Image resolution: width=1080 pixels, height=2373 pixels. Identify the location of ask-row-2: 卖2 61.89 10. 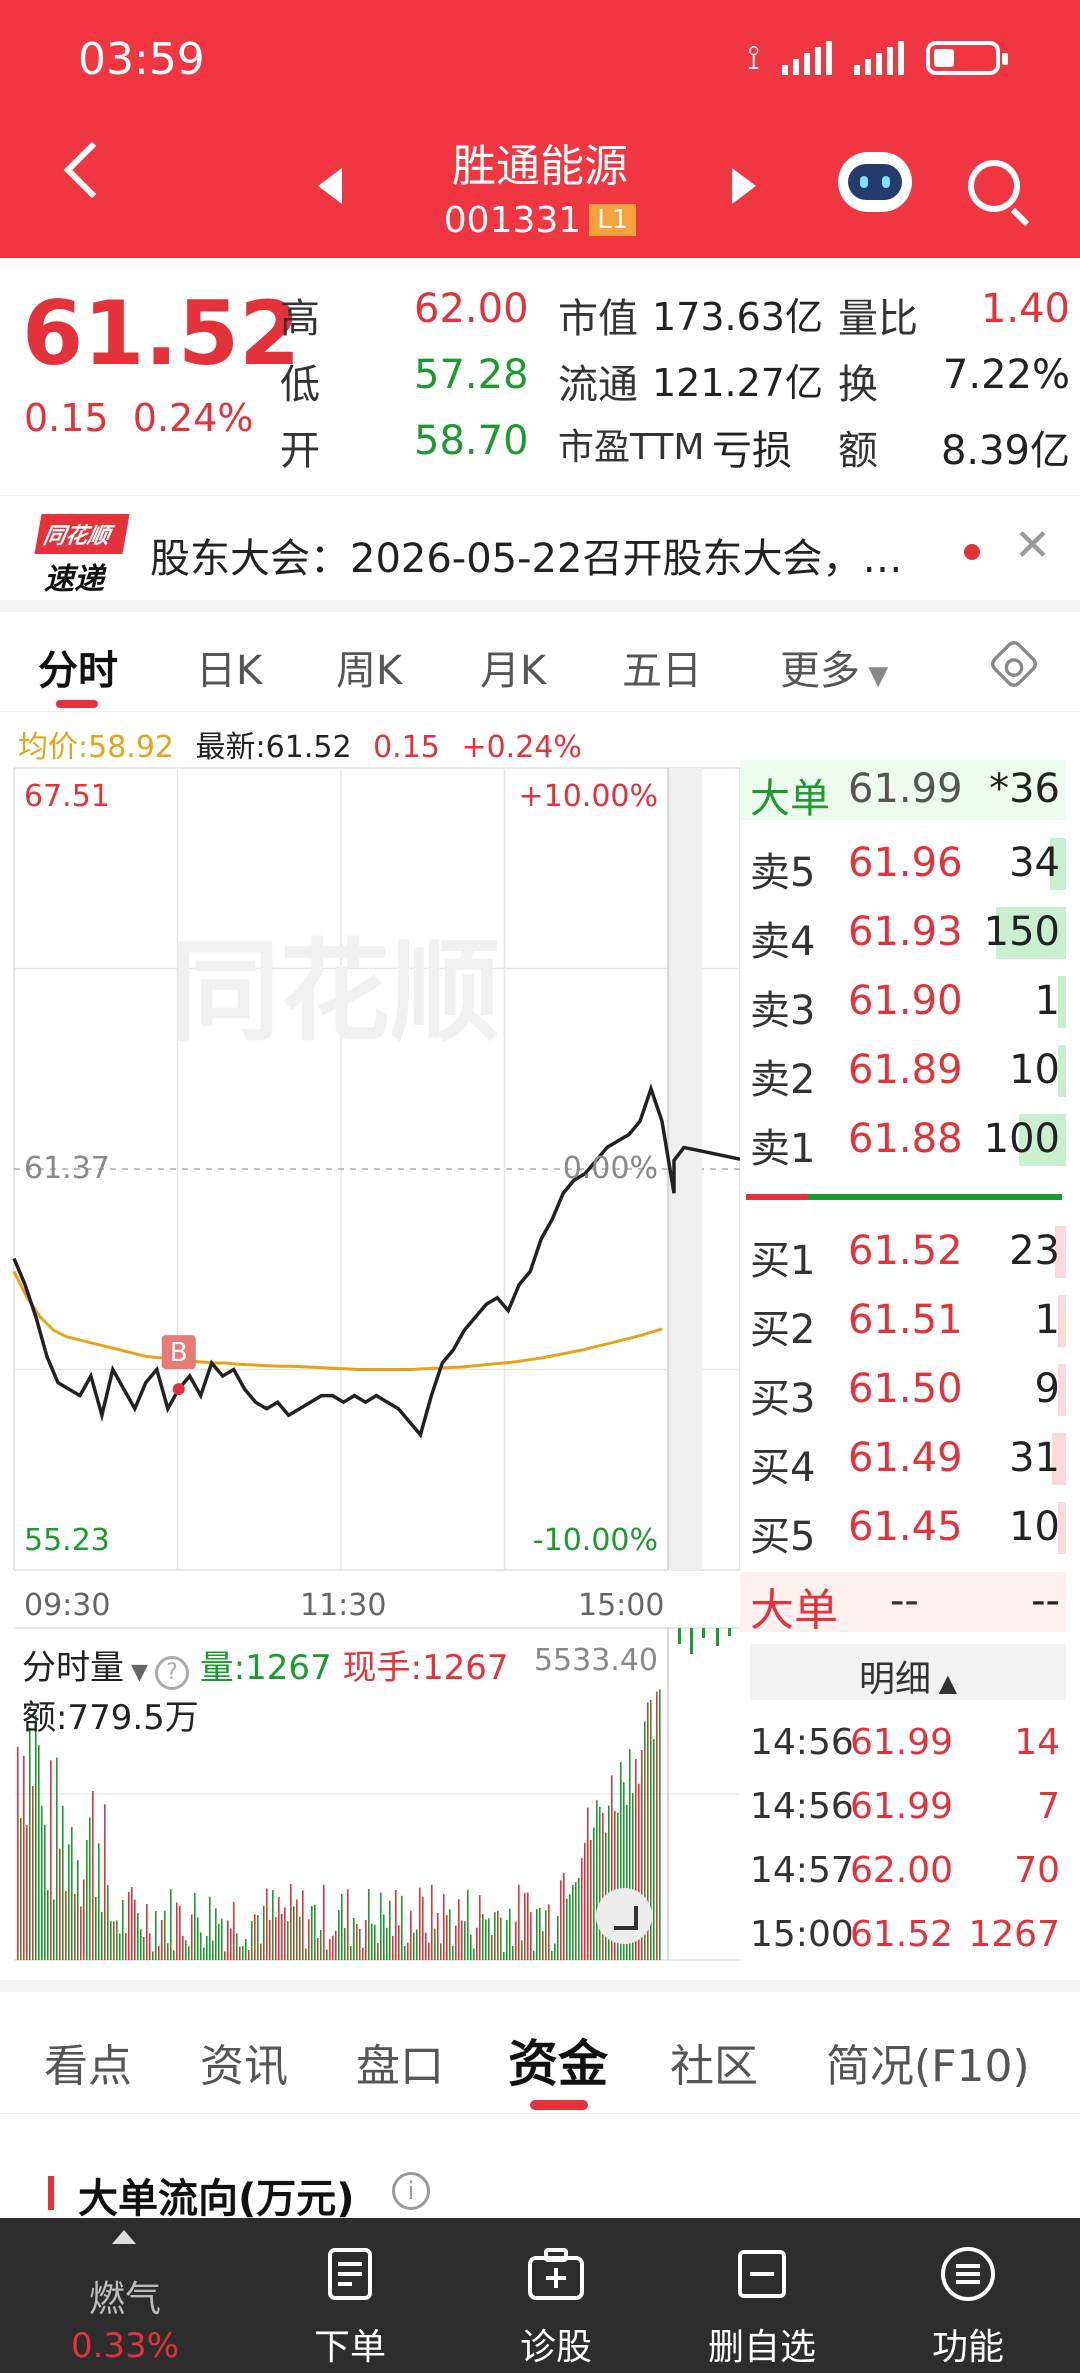
(903, 1072).